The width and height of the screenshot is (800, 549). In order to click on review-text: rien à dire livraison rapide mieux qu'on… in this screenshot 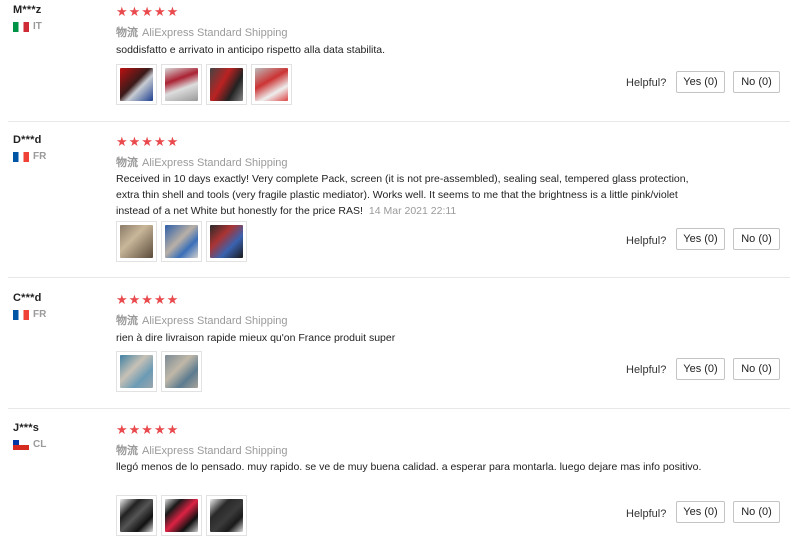, I will do `click(411, 338)`.